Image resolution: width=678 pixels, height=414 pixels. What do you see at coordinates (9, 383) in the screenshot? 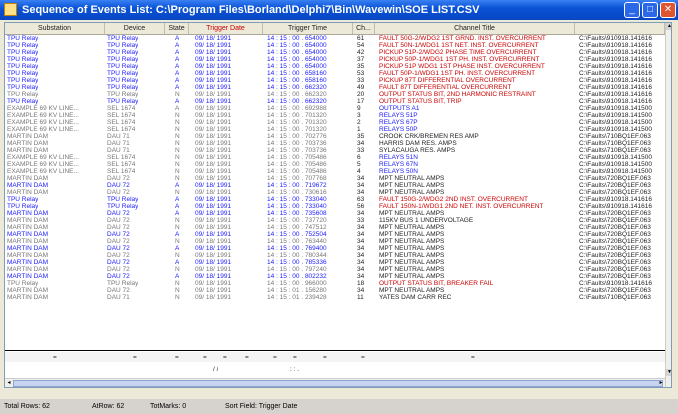
I see `scroll-left-icon: ◂` at bounding box center [9, 383].